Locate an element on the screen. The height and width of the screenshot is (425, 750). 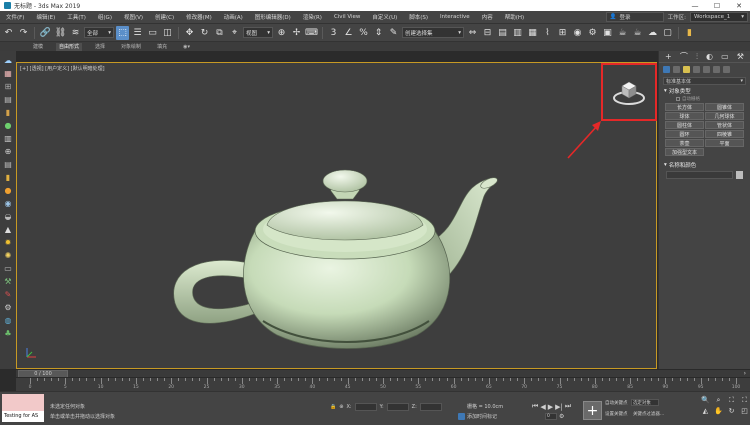
hierarchy-tab-icon: ⫶ is located at coordinates (697, 57).